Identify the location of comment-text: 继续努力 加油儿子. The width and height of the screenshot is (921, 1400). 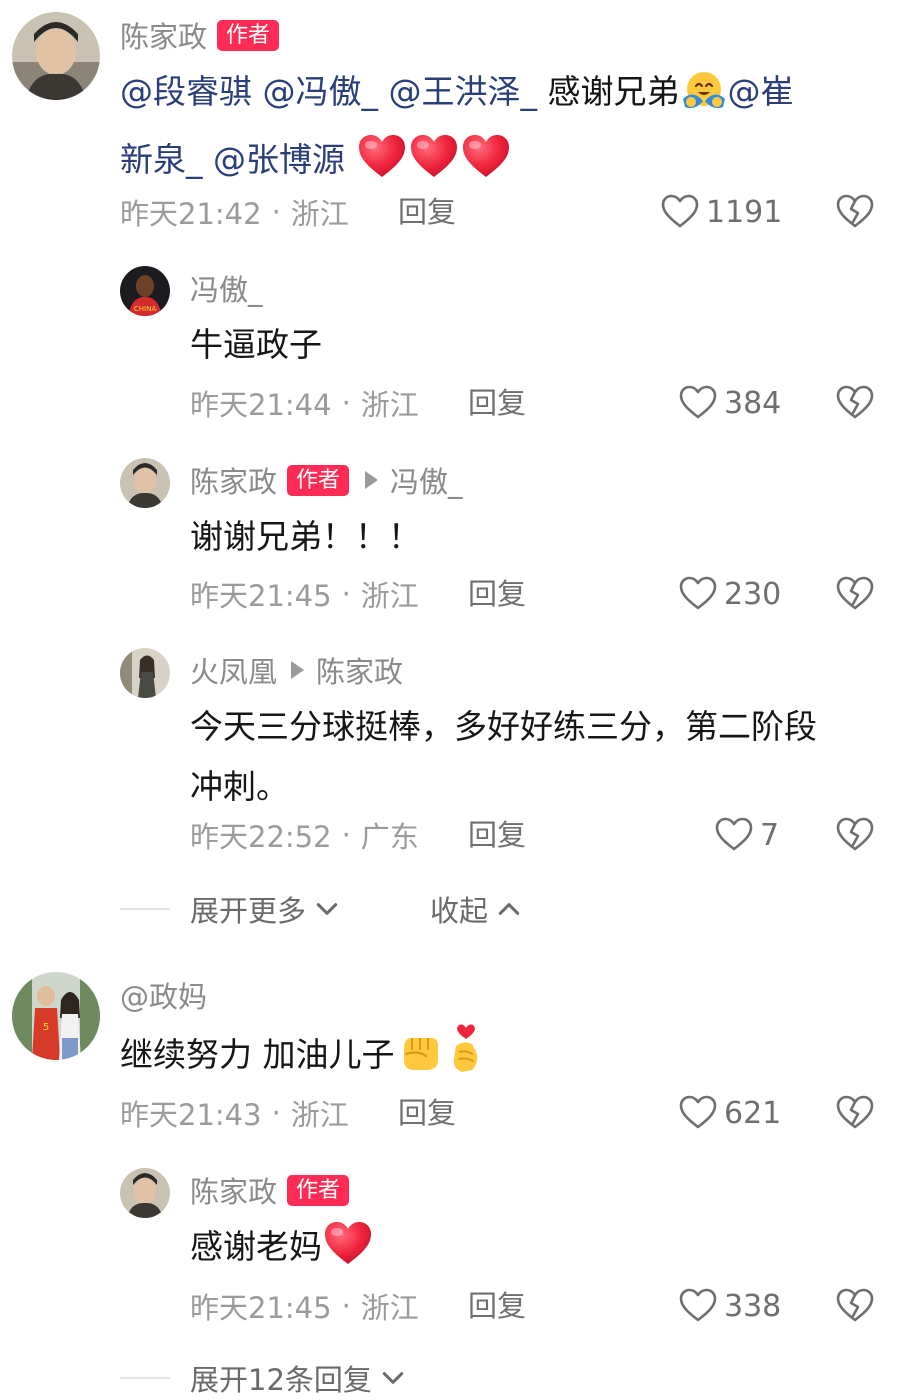
(304, 1057).